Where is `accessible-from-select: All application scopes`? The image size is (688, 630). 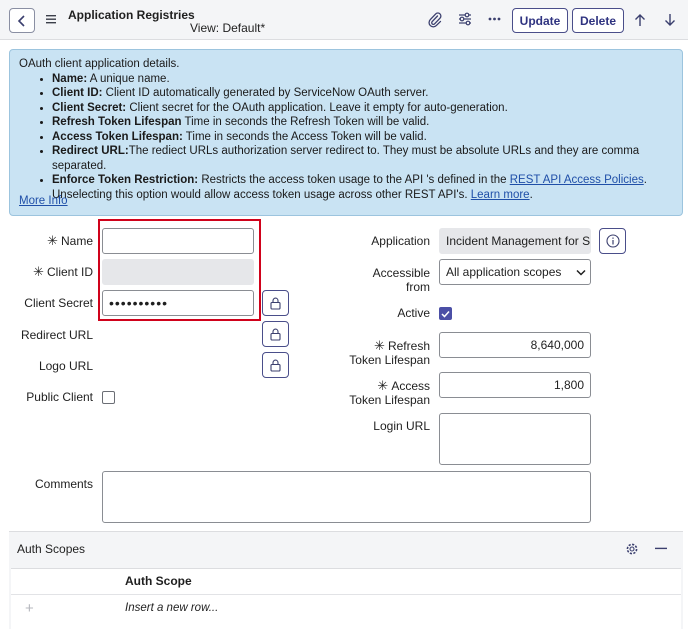 accessible-from-select: All application scopes is located at coordinates (515, 272).